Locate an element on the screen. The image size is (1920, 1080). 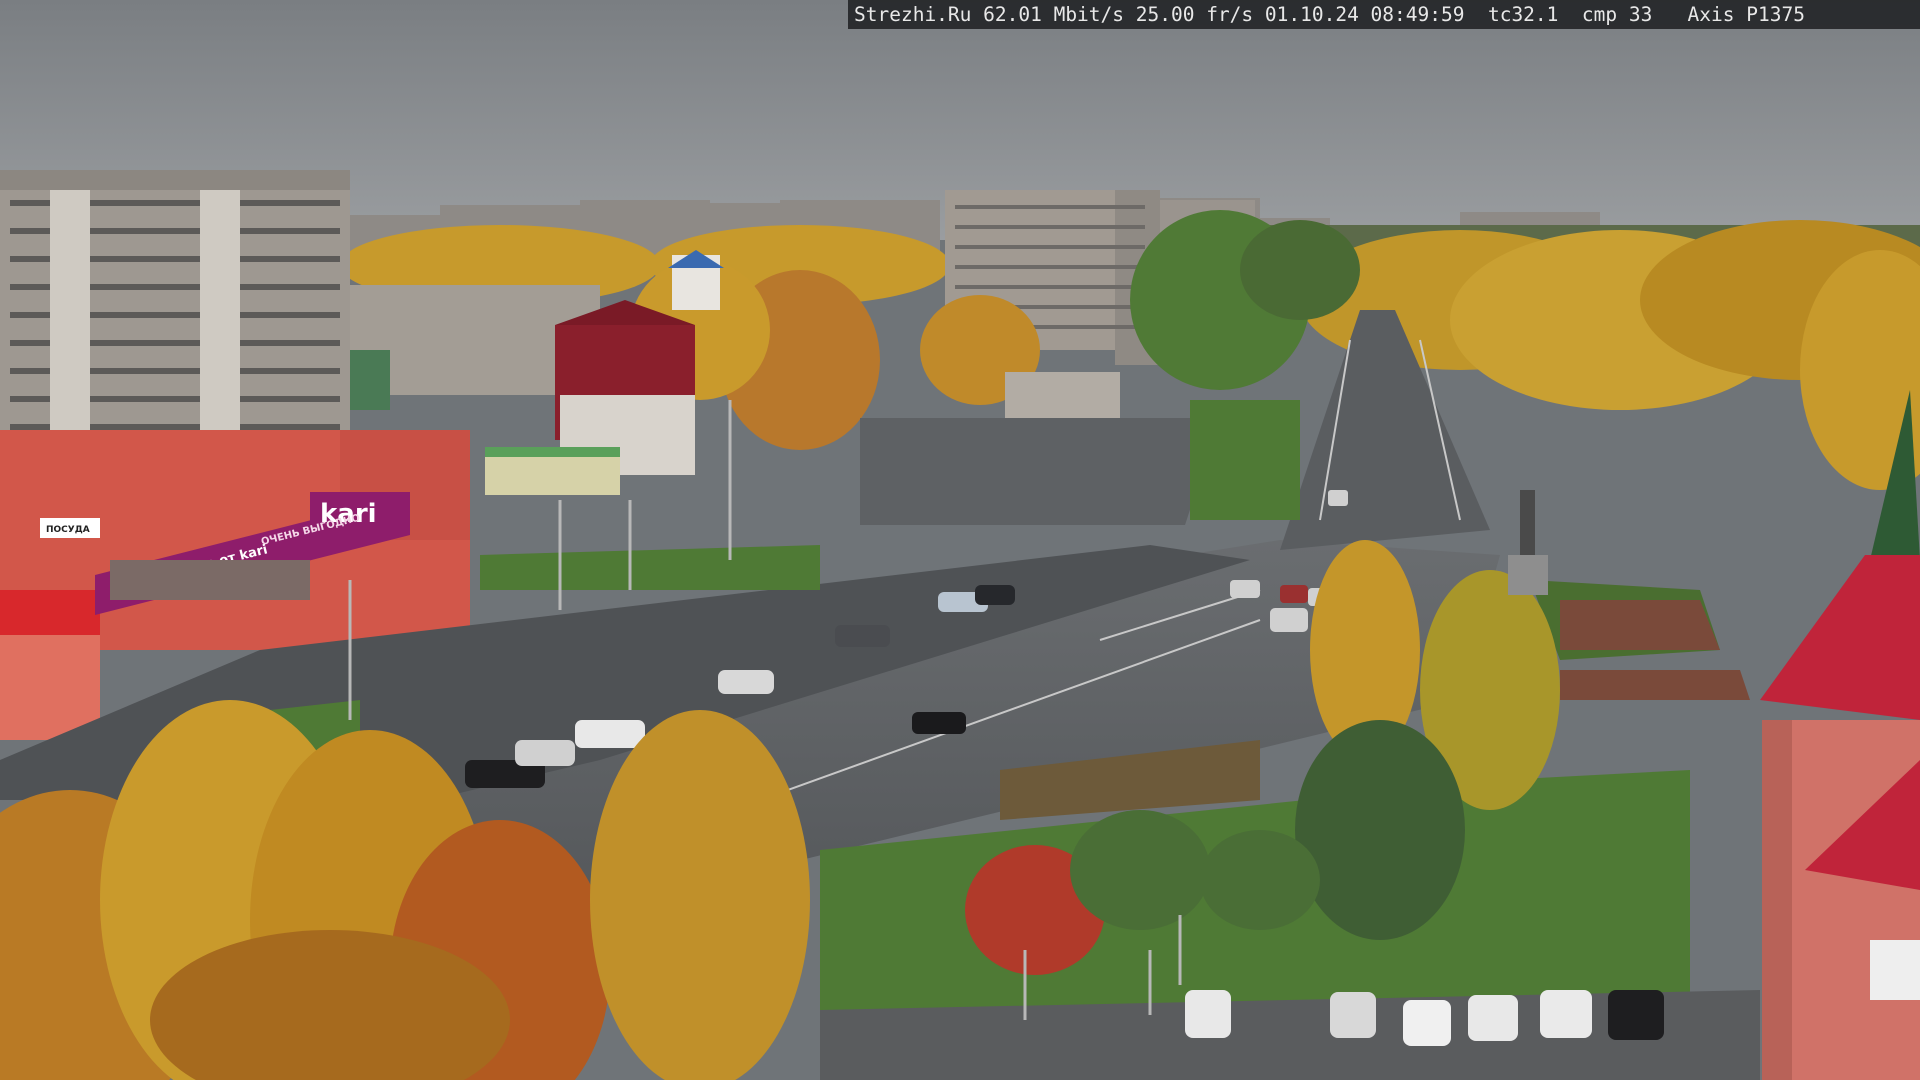
flower-beds is located at coordinates (1655, 650).